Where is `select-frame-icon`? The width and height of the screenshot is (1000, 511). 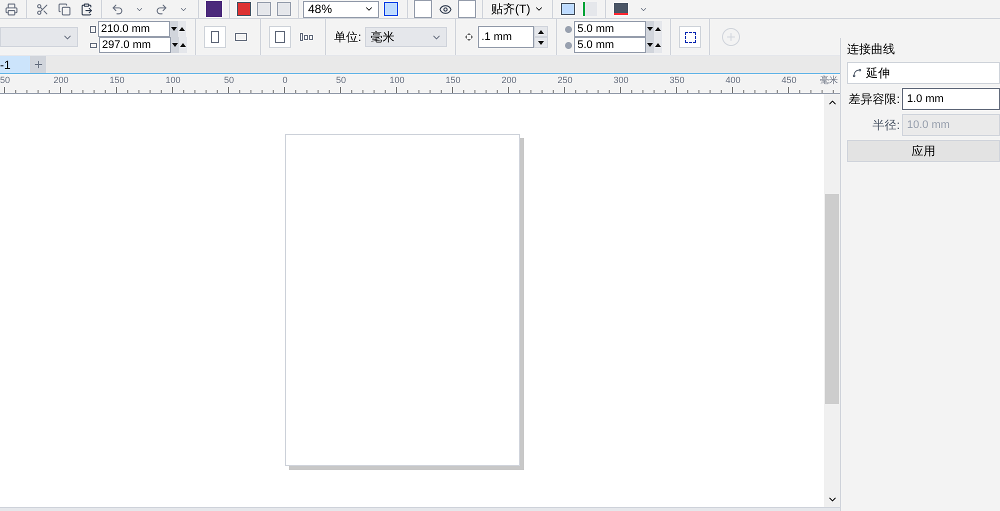 select-frame-icon is located at coordinates (690, 37).